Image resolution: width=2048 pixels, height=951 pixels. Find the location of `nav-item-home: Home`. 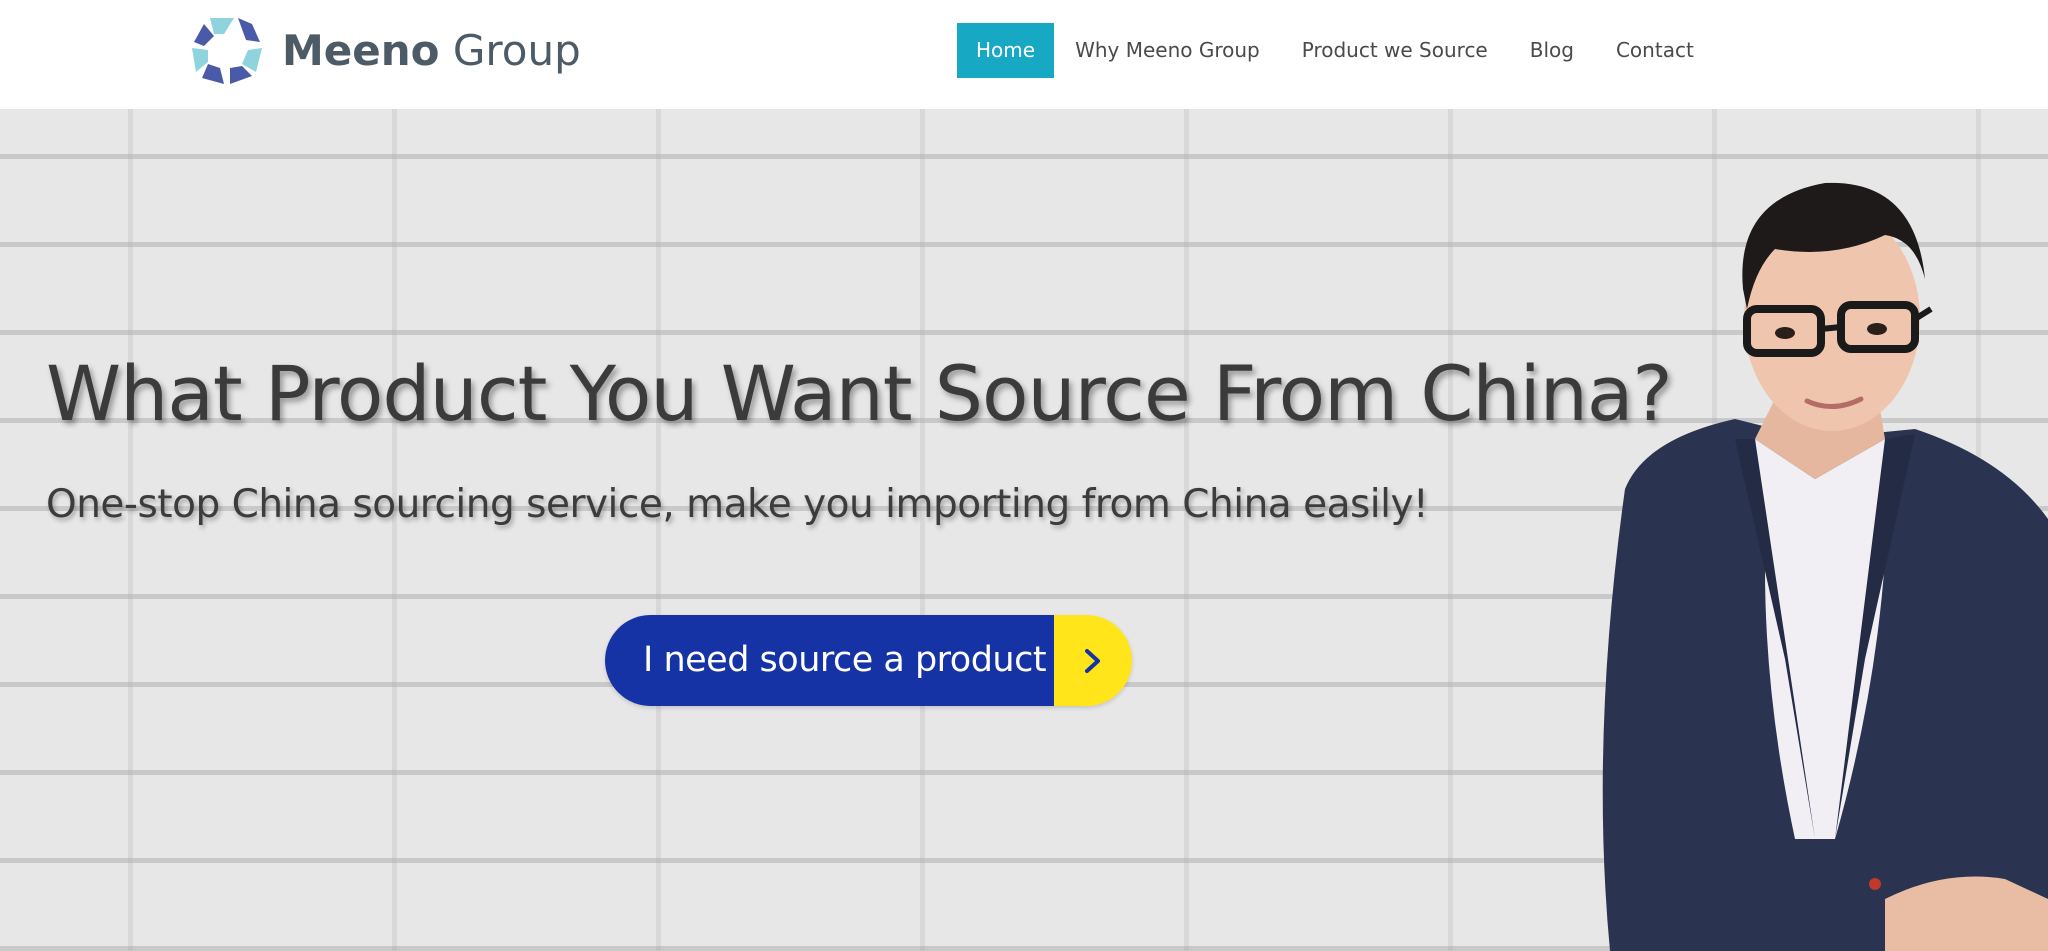

nav-item-home: Home is located at coordinates (1006, 50).